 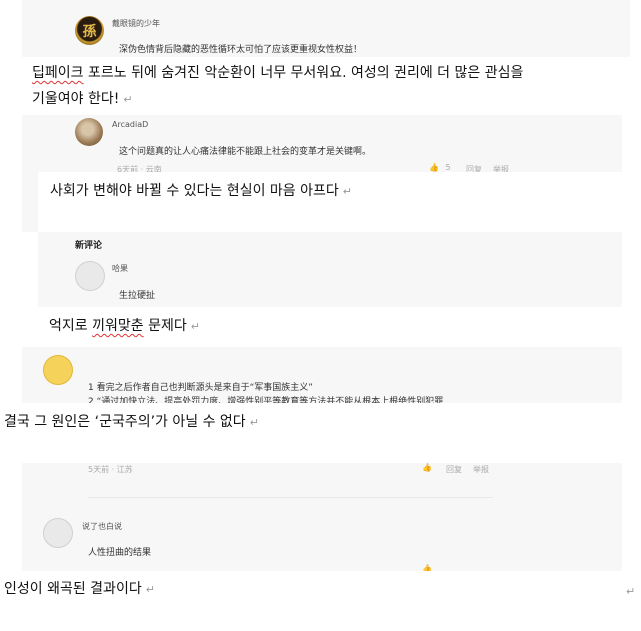 I want to click on like-button: 👍 5, so click(x=440, y=167).